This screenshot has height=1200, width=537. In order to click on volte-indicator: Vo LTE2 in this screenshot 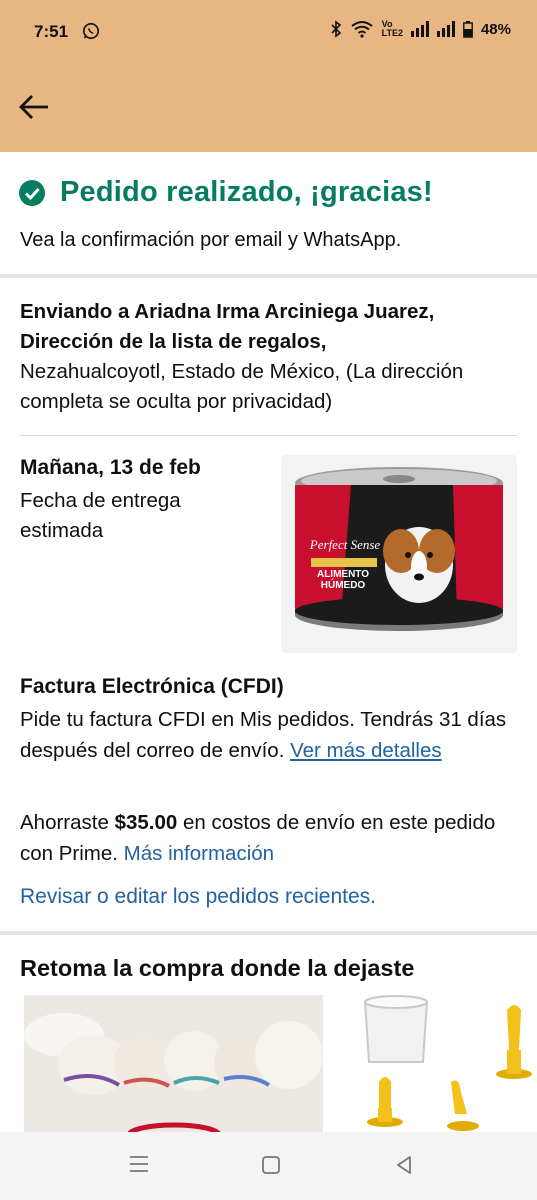, I will do `click(392, 28)`.